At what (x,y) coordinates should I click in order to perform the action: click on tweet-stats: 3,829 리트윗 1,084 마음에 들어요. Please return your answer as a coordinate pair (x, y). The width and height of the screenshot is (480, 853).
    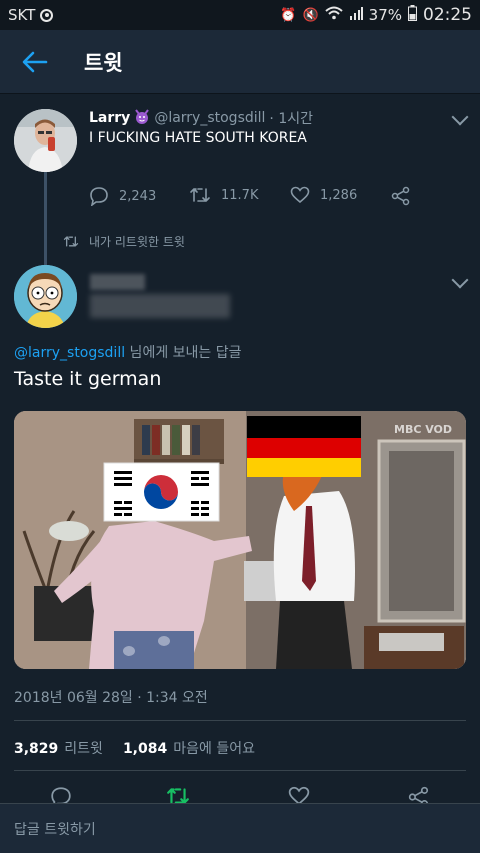
    Looking at the image, I should click on (134, 748).